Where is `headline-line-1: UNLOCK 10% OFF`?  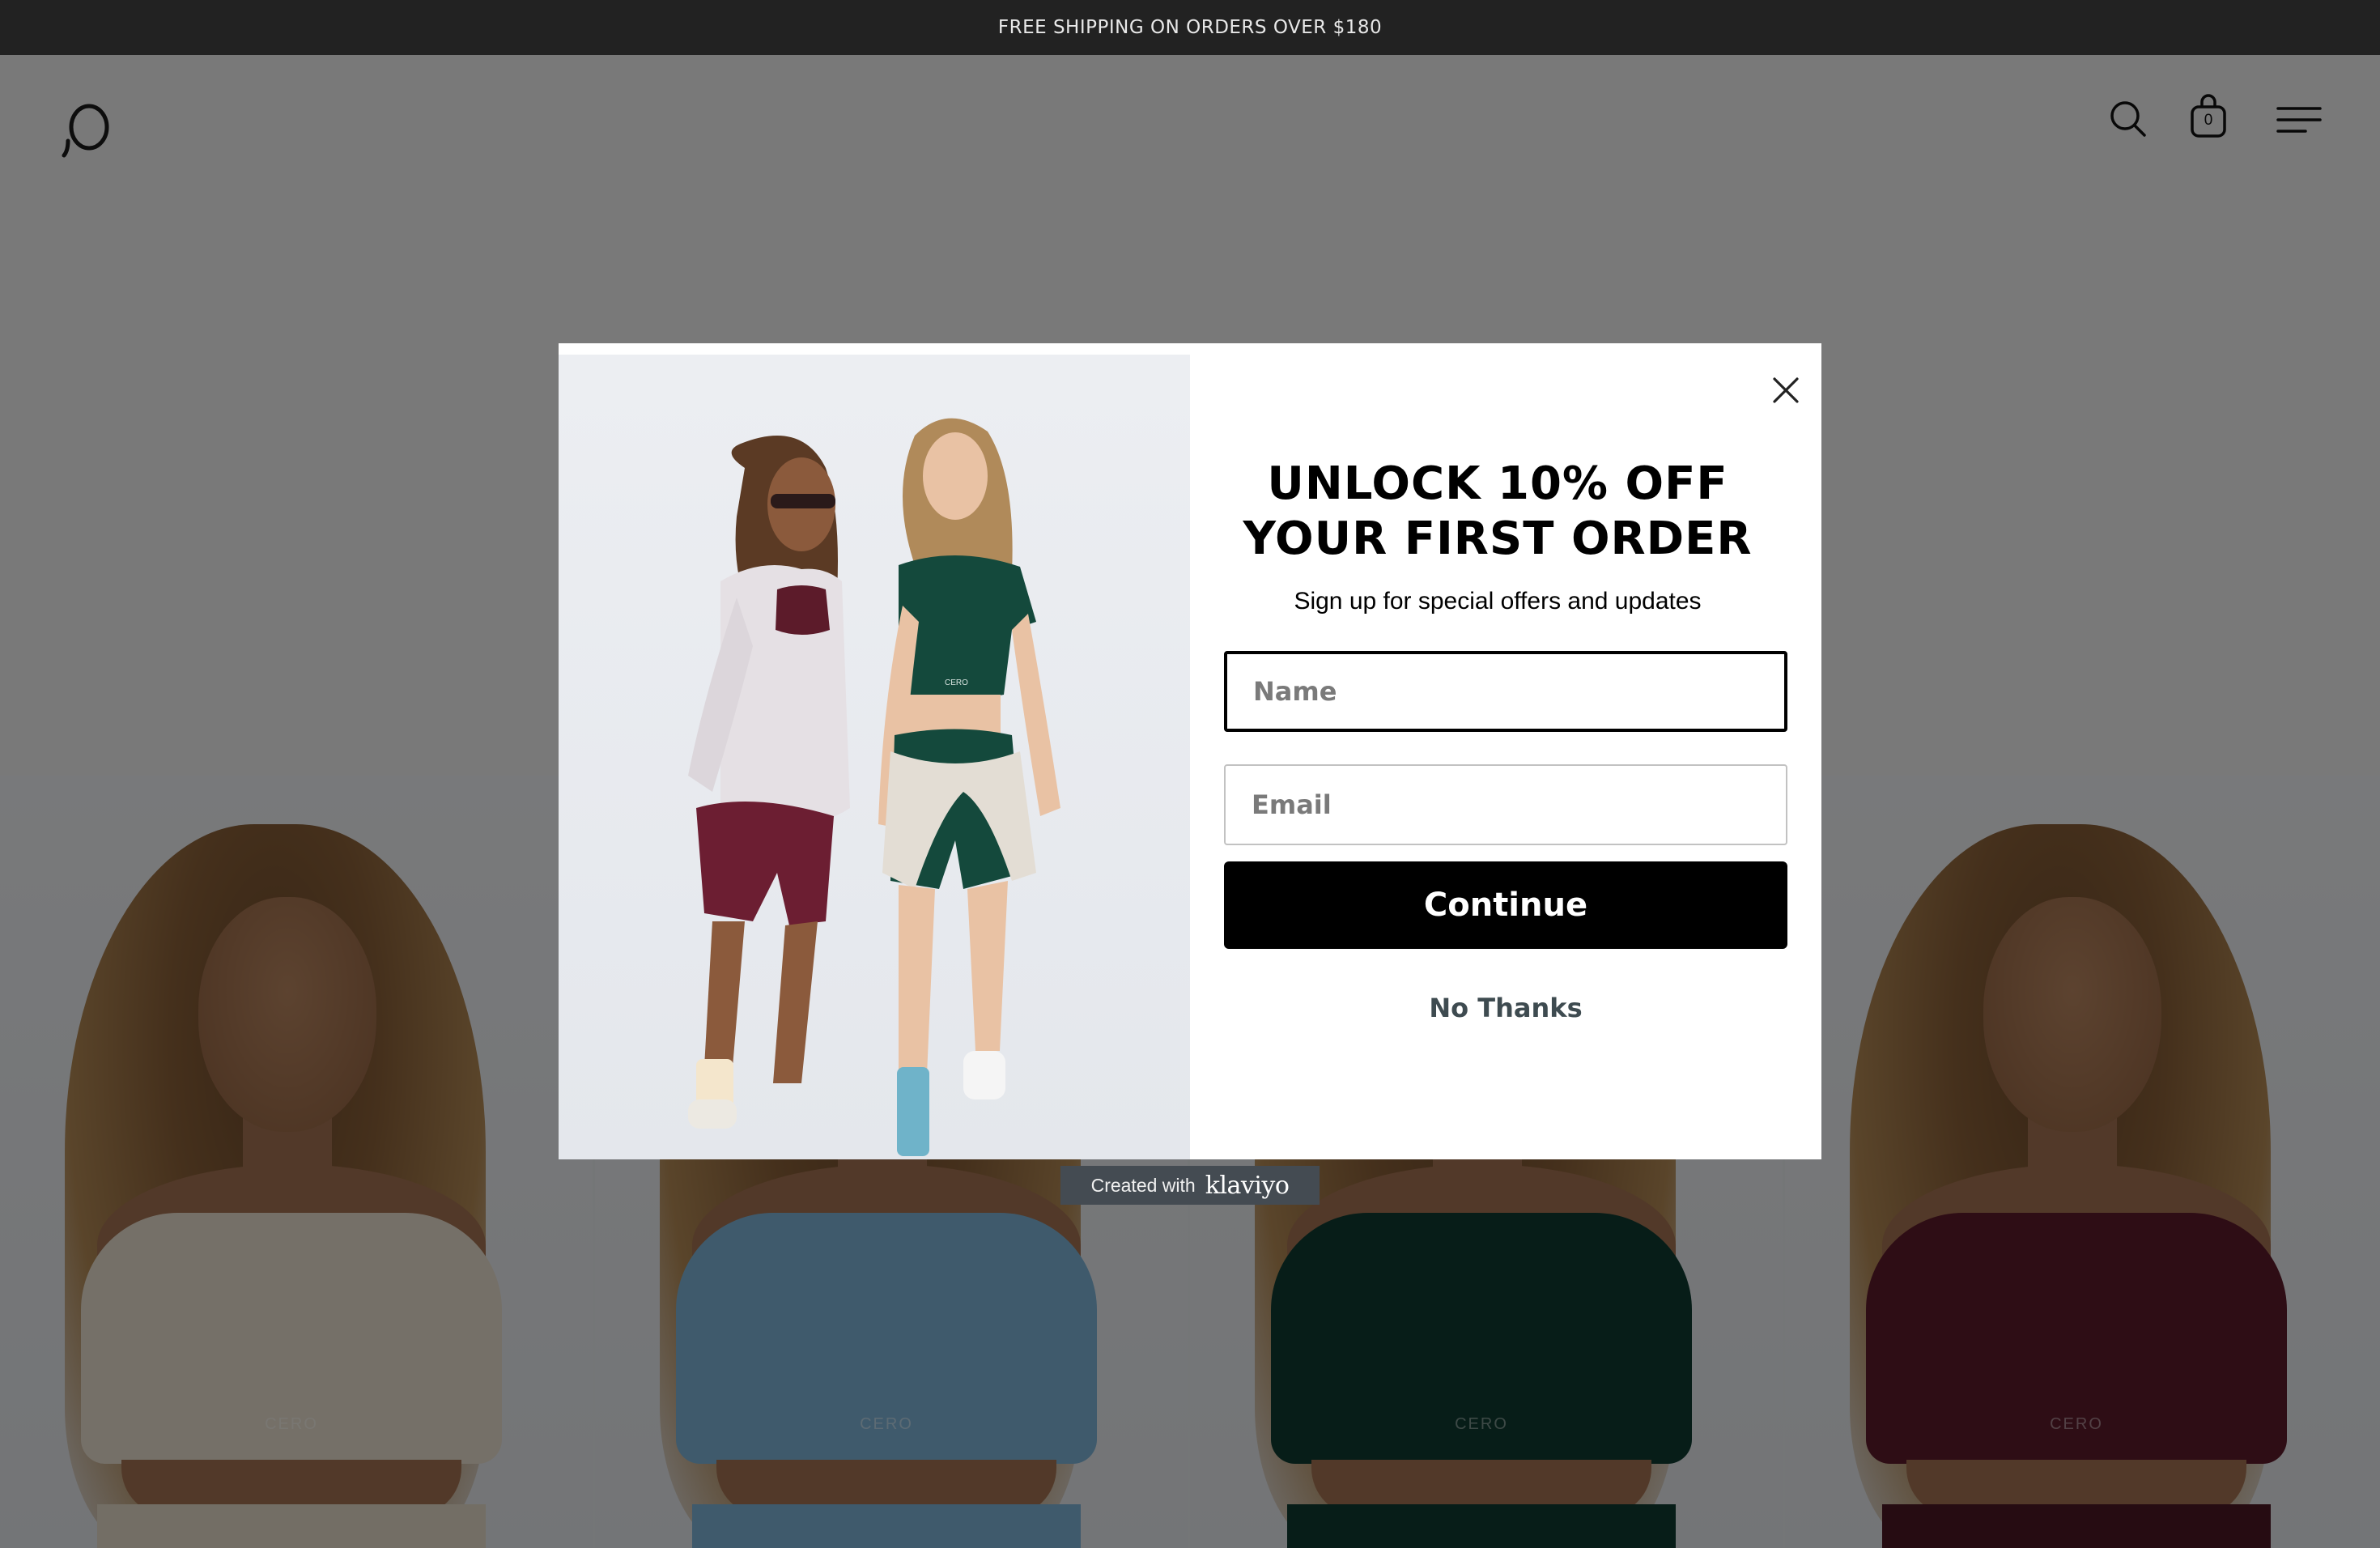 headline-line-1: UNLOCK 10% OFF is located at coordinates (1498, 484).